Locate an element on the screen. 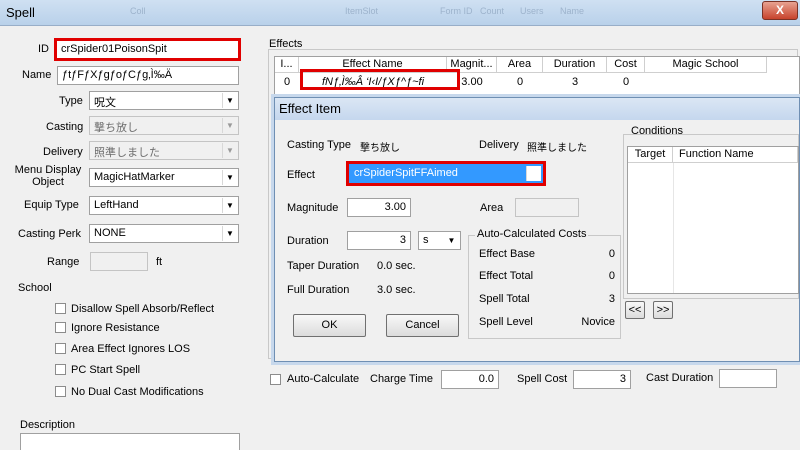 This screenshot has width=800, height=450. menu-display-select: MagicHatMarker ▼ is located at coordinates (164, 177).